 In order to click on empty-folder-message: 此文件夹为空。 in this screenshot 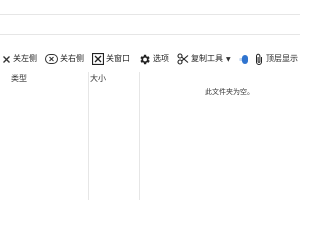, I will do `click(229, 92)`.